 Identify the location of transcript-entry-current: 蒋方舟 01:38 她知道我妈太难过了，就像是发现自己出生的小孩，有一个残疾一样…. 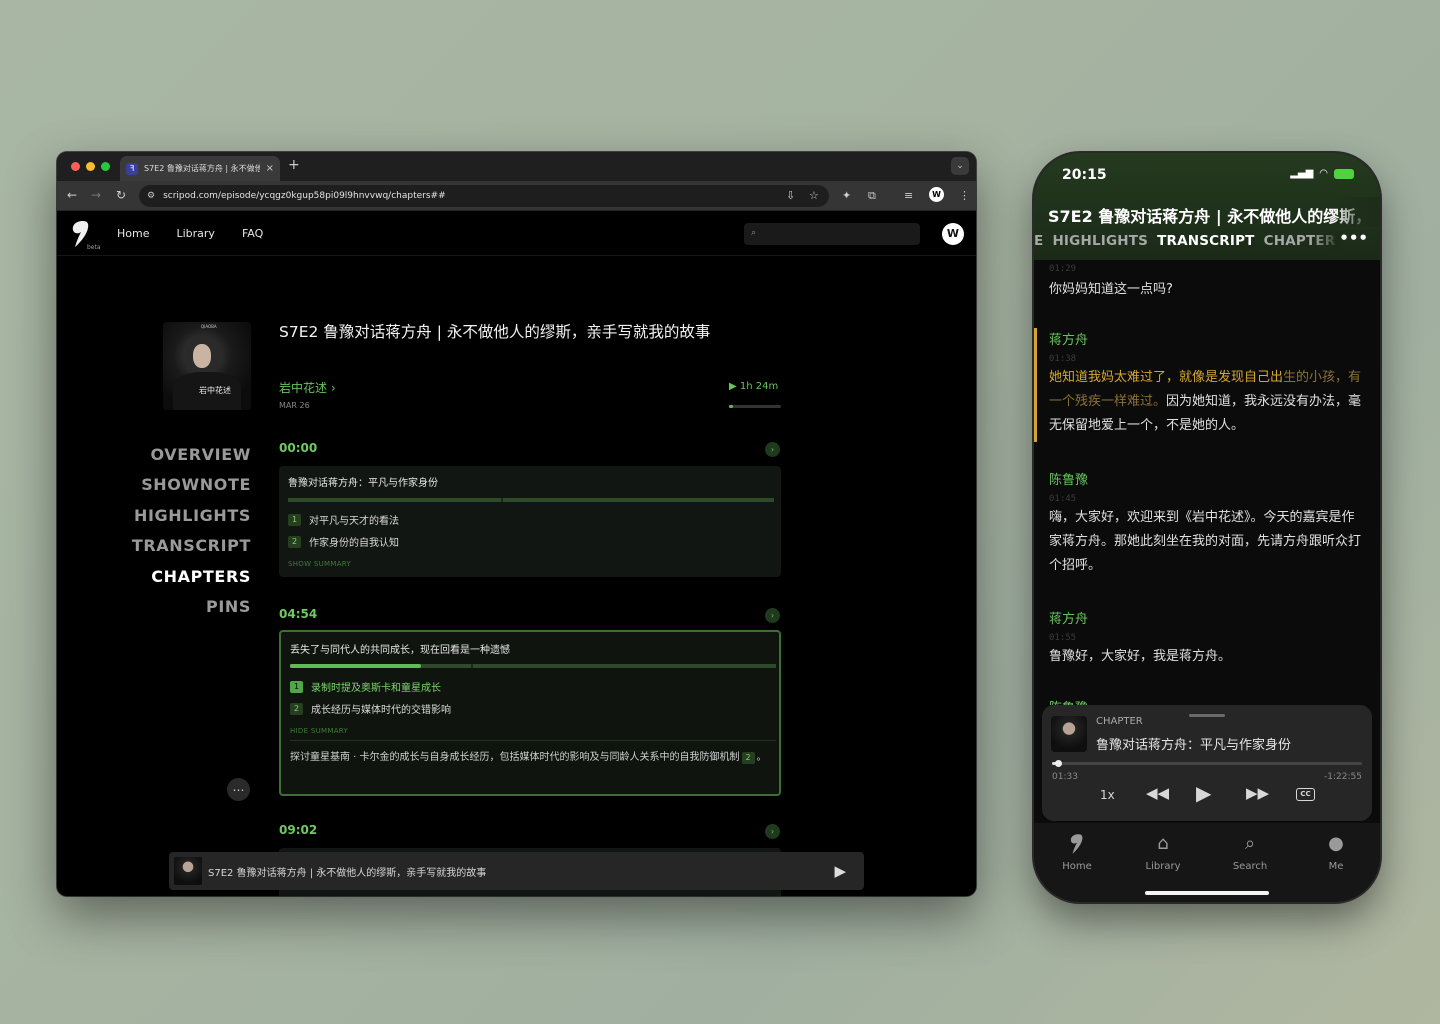
(1207, 385).